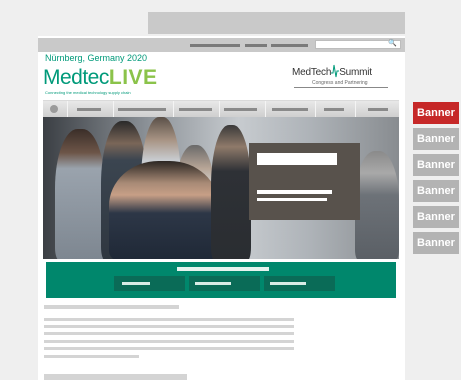 This screenshot has height=380, width=461. I want to click on promo-title, so click(223, 269).